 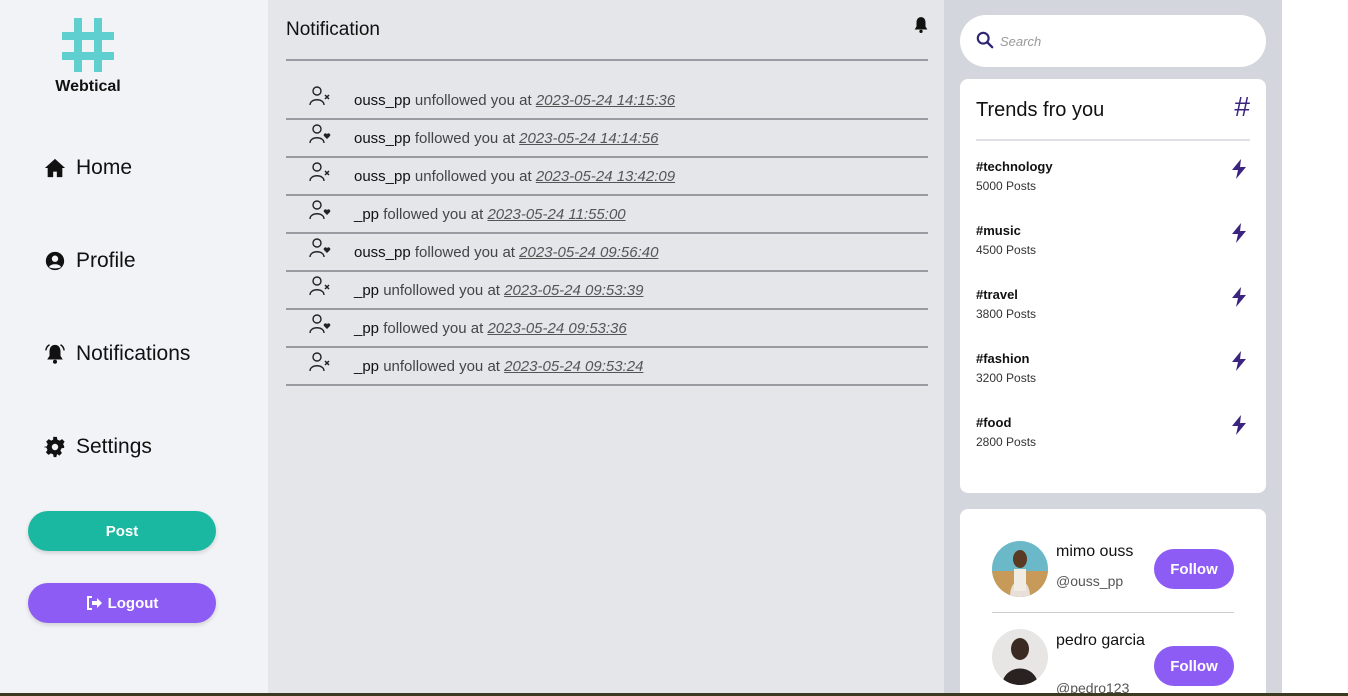 What do you see at coordinates (54, 447) in the screenshot?
I see `gear-icon` at bounding box center [54, 447].